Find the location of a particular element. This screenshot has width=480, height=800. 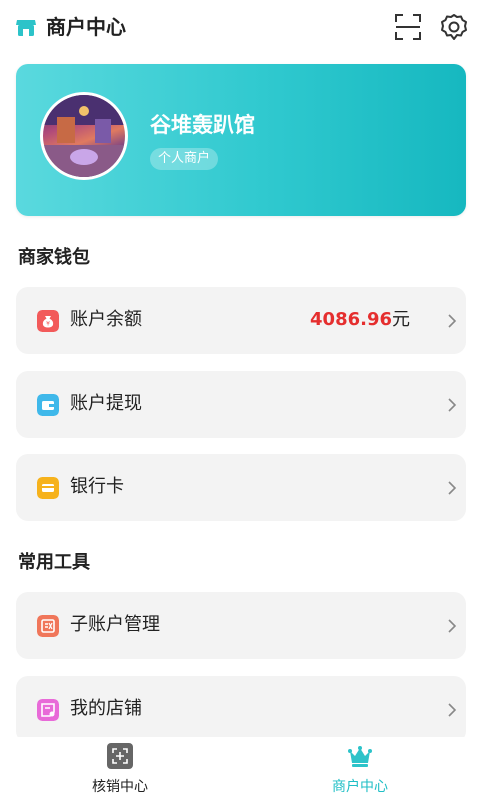

bottom-tab-bar: 核销中心 商户中心 is located at coordinates (240, 768).